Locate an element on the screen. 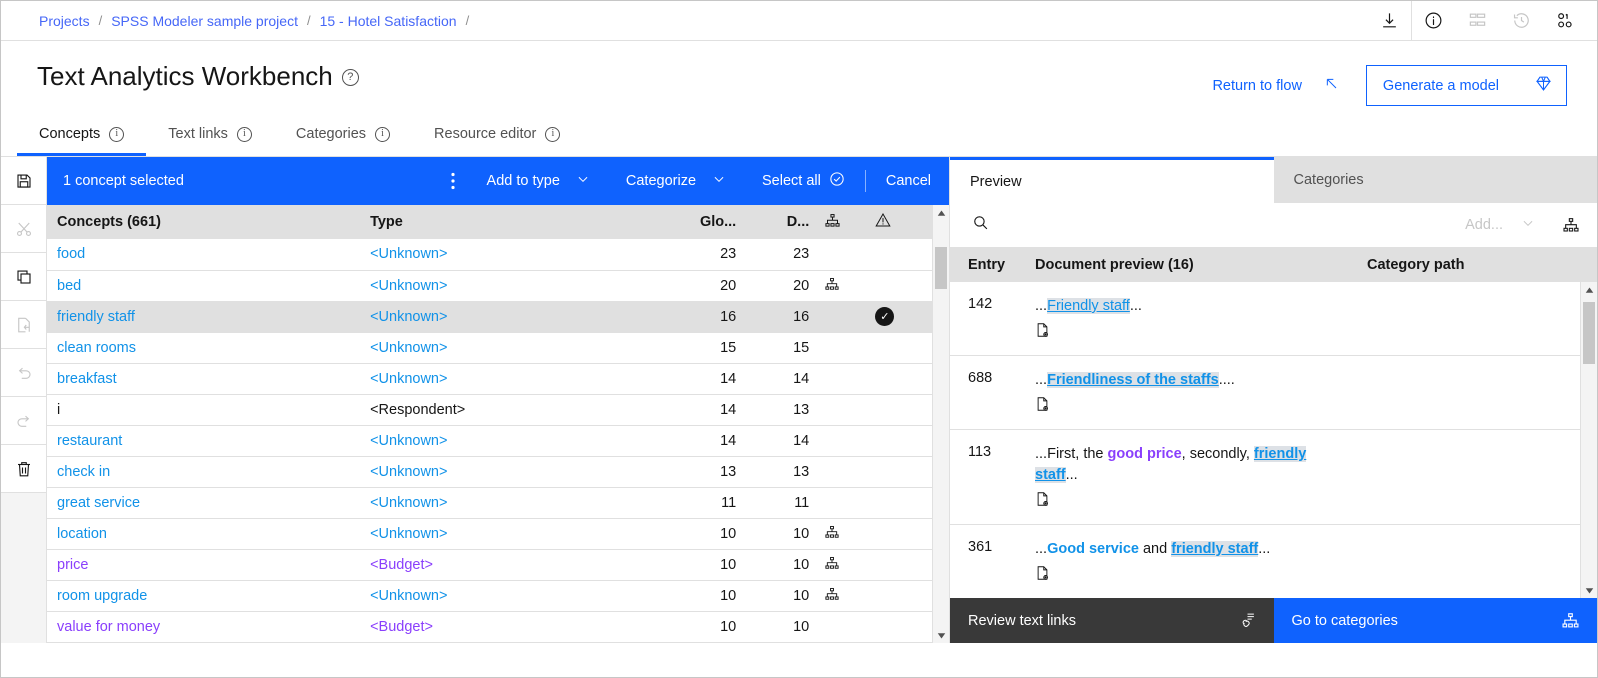 The image size is (1598, 678). concept-label: price is located at coordinates (72, 565).